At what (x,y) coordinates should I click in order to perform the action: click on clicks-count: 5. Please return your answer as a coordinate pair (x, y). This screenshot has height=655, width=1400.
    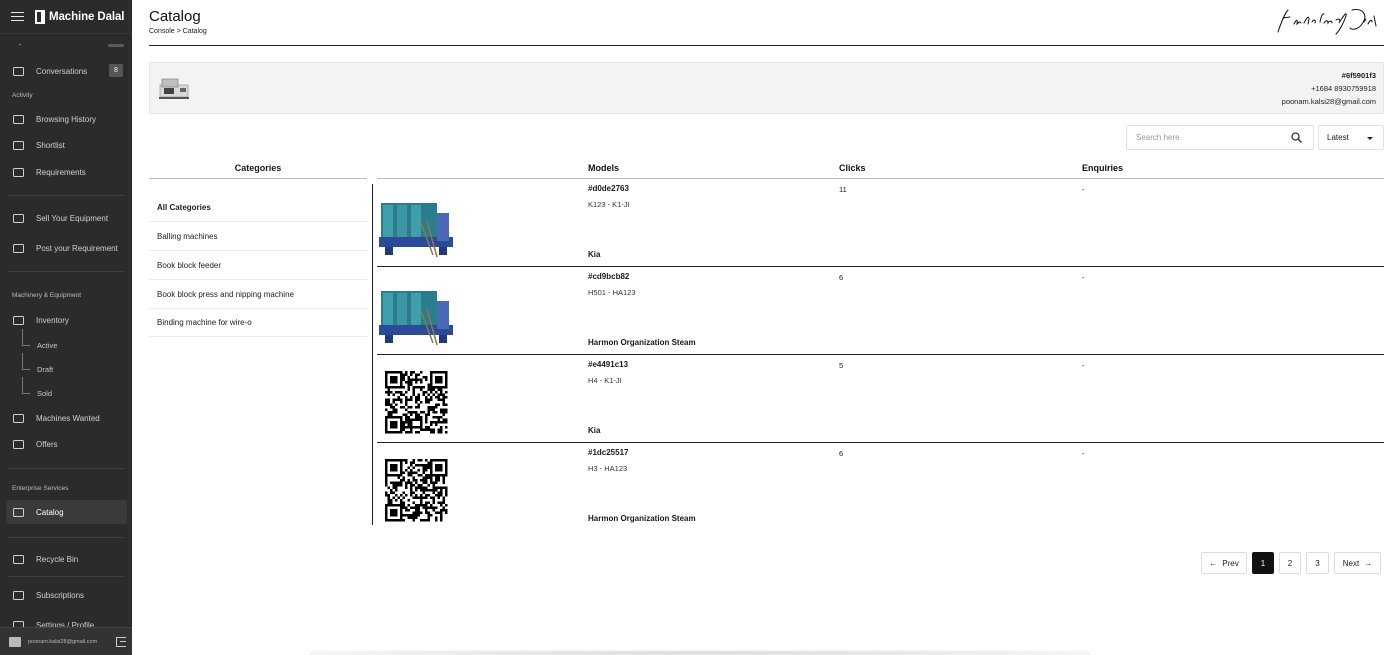
    Looking at the image, I should click on (841, 365).